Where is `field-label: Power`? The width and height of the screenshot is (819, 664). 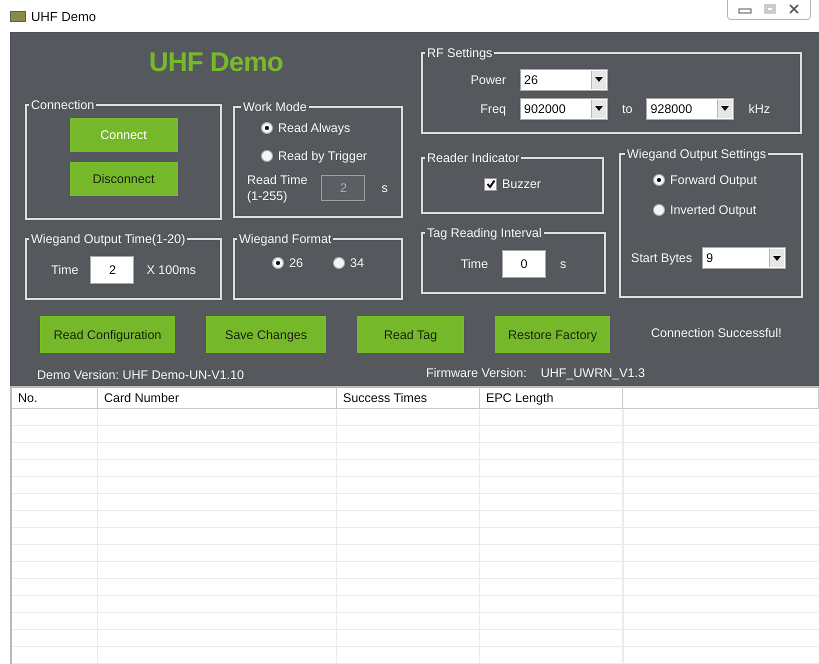
field-label: Power is located at coordinates (488, 79).